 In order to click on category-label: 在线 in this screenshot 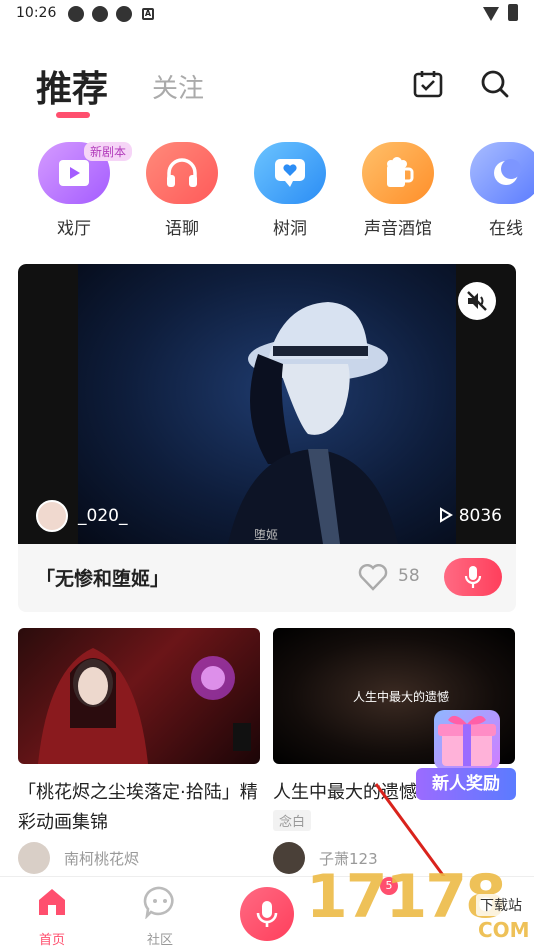, I will do `click(506, 229)`.